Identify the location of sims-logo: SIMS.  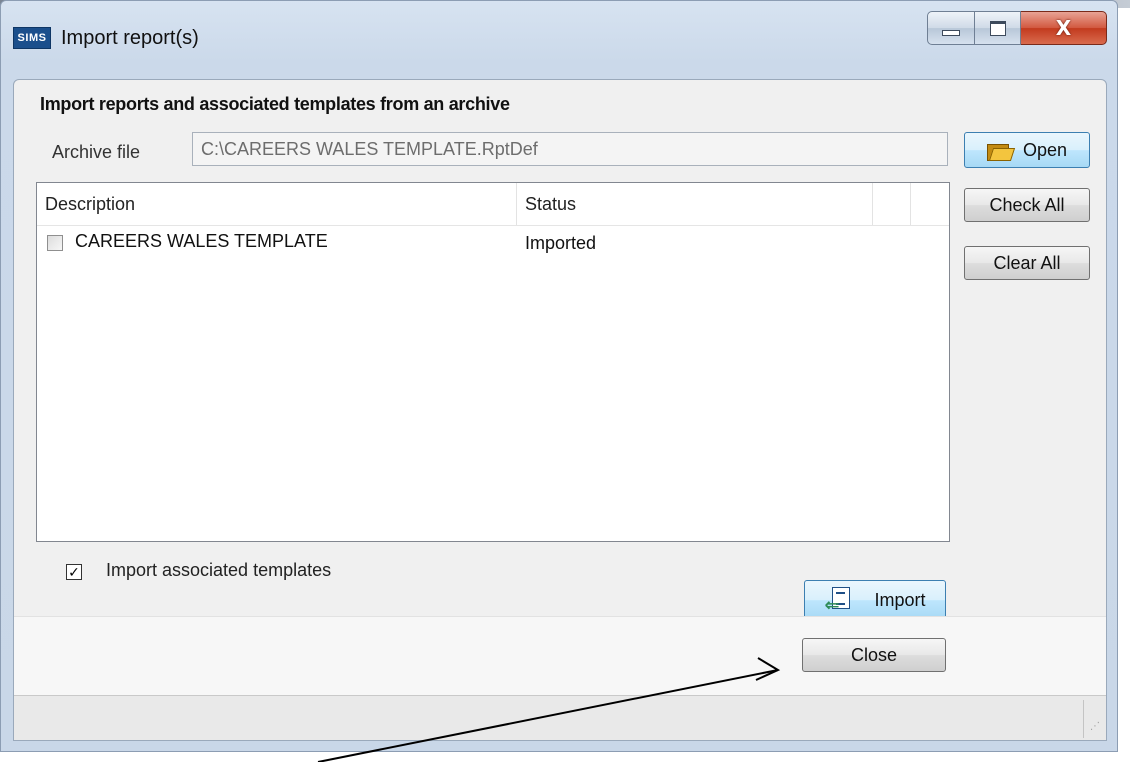
(32, 38).